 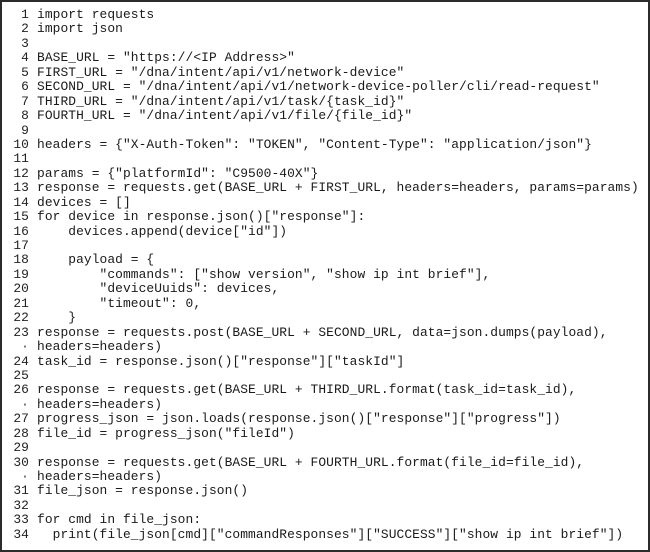 What do you see at coordinates (326, 505) in the screenshot?
I see `code-line: 32` at bounding box center [326, 505].